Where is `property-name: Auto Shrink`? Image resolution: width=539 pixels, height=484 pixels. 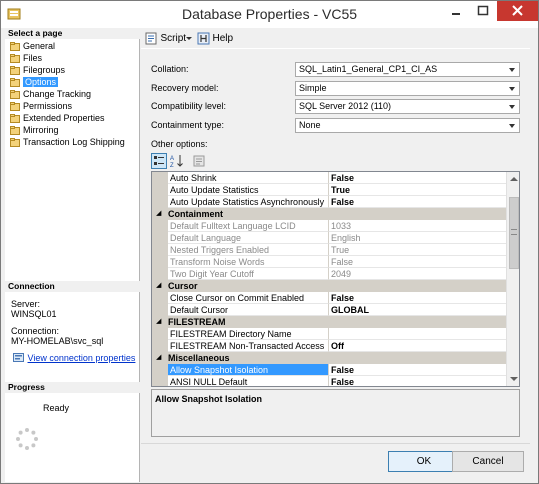 property-name: Auto Shrink is located at coordinates (248, 178).